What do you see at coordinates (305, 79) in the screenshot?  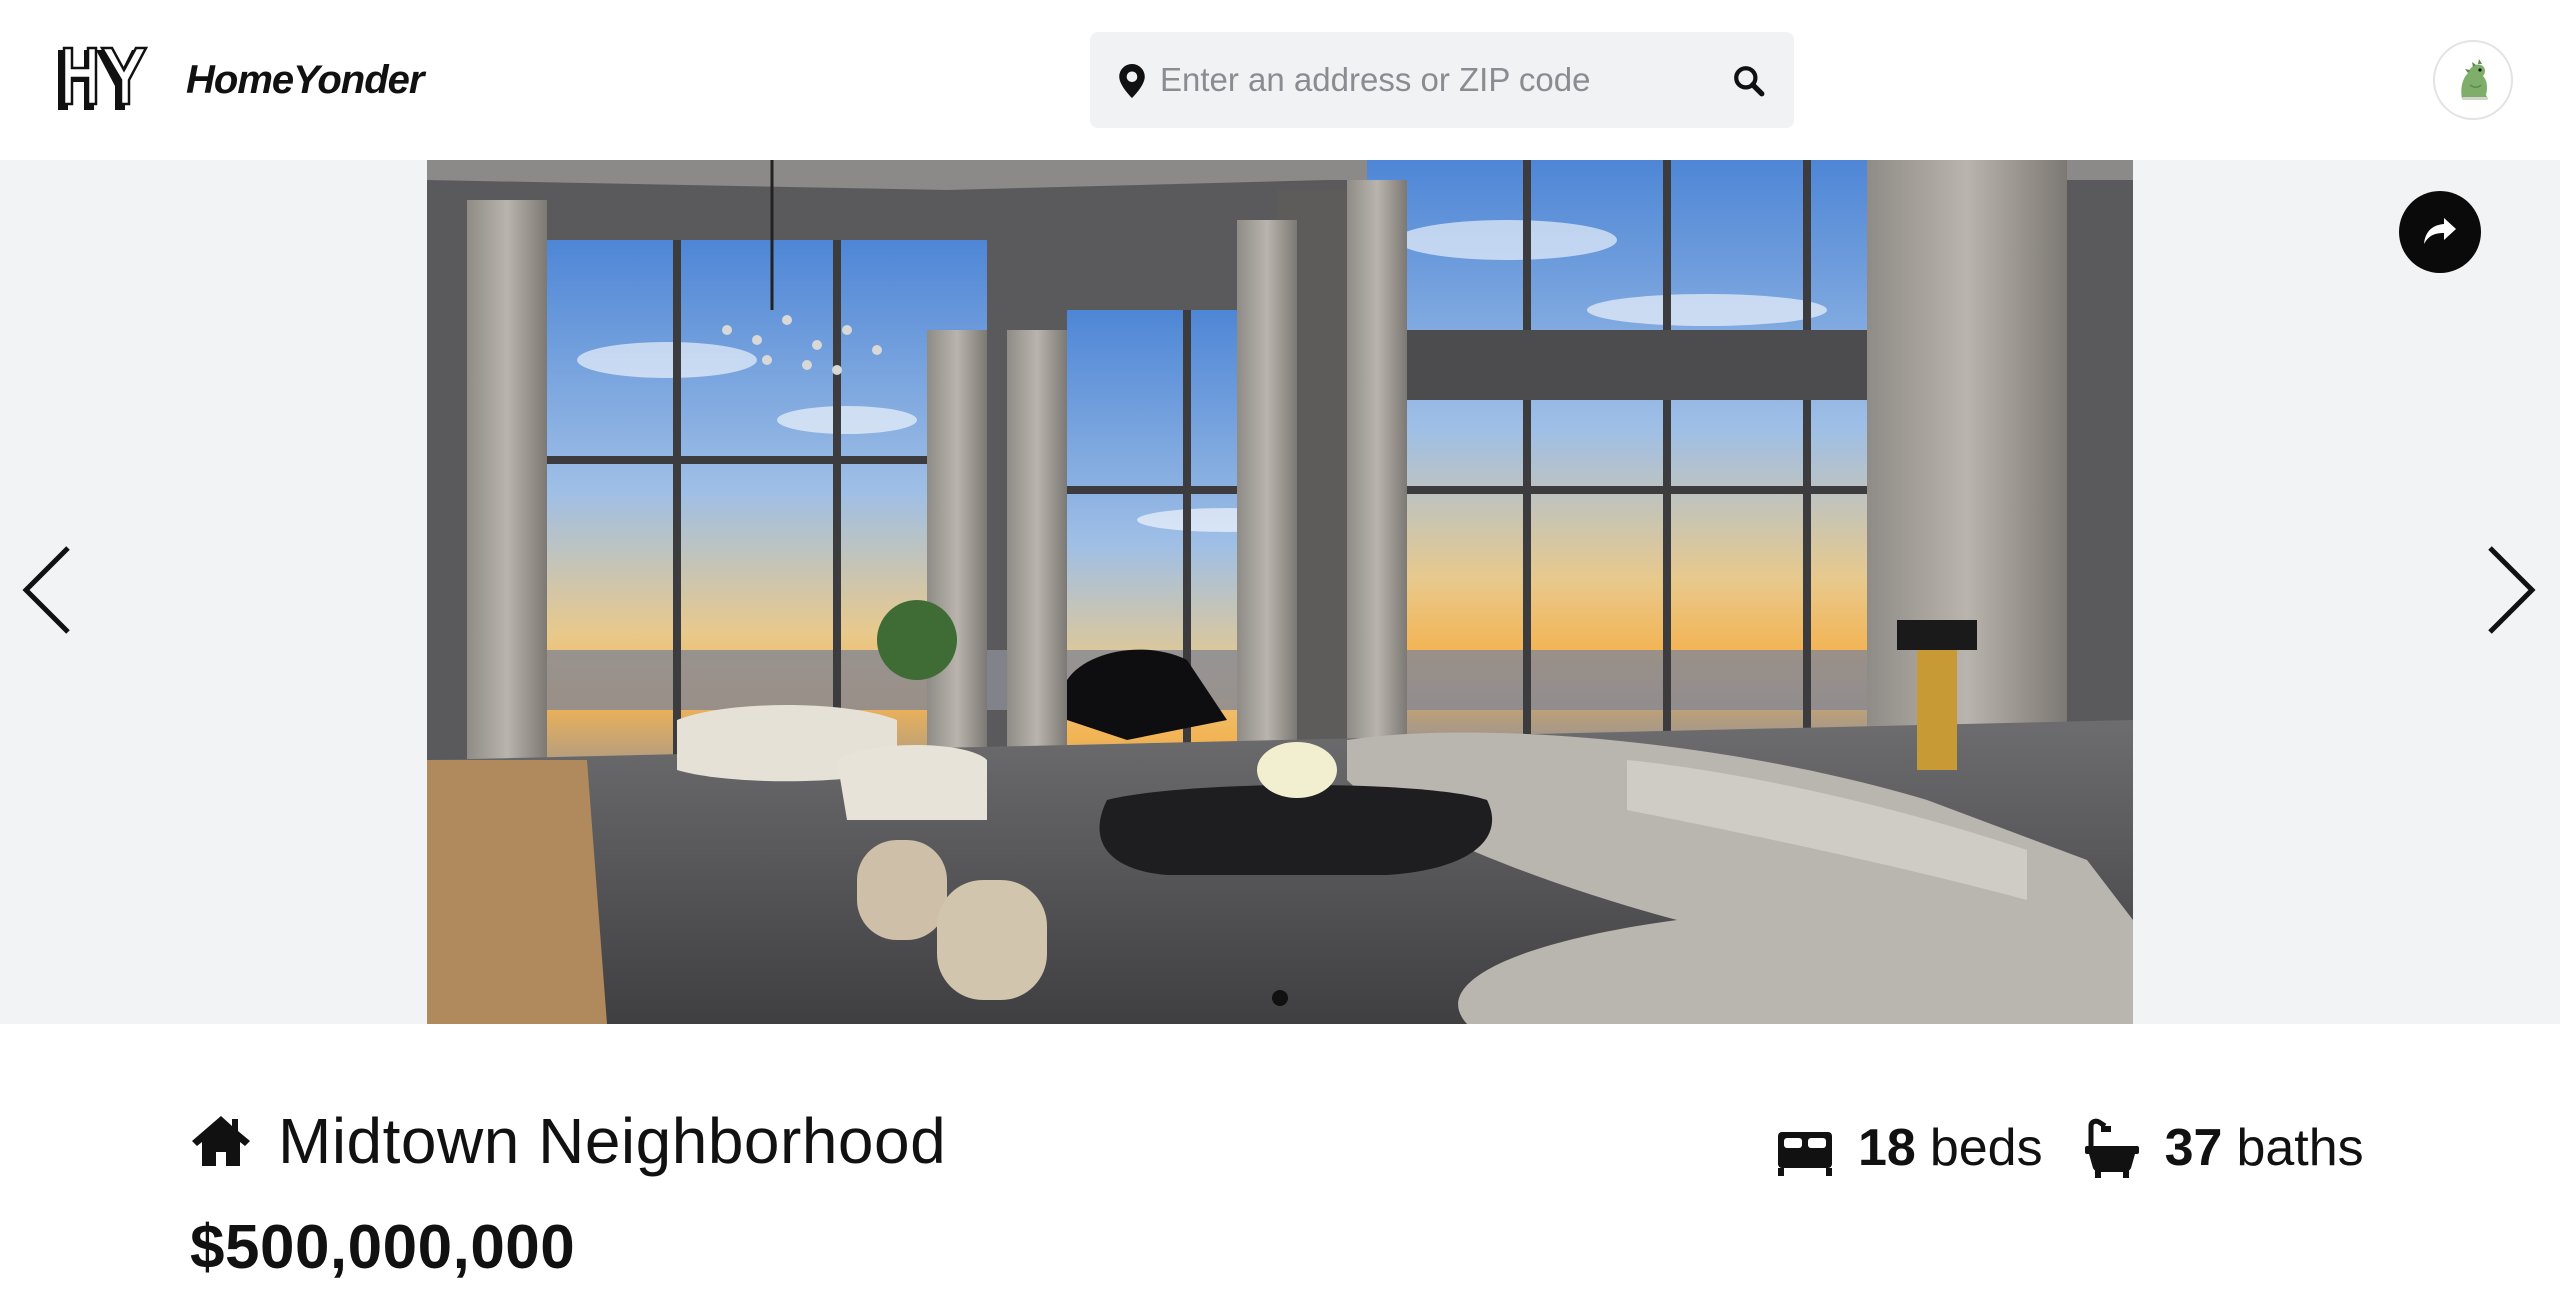 I see `logo-text: HomeYonder` at bounding box center [305, 79].